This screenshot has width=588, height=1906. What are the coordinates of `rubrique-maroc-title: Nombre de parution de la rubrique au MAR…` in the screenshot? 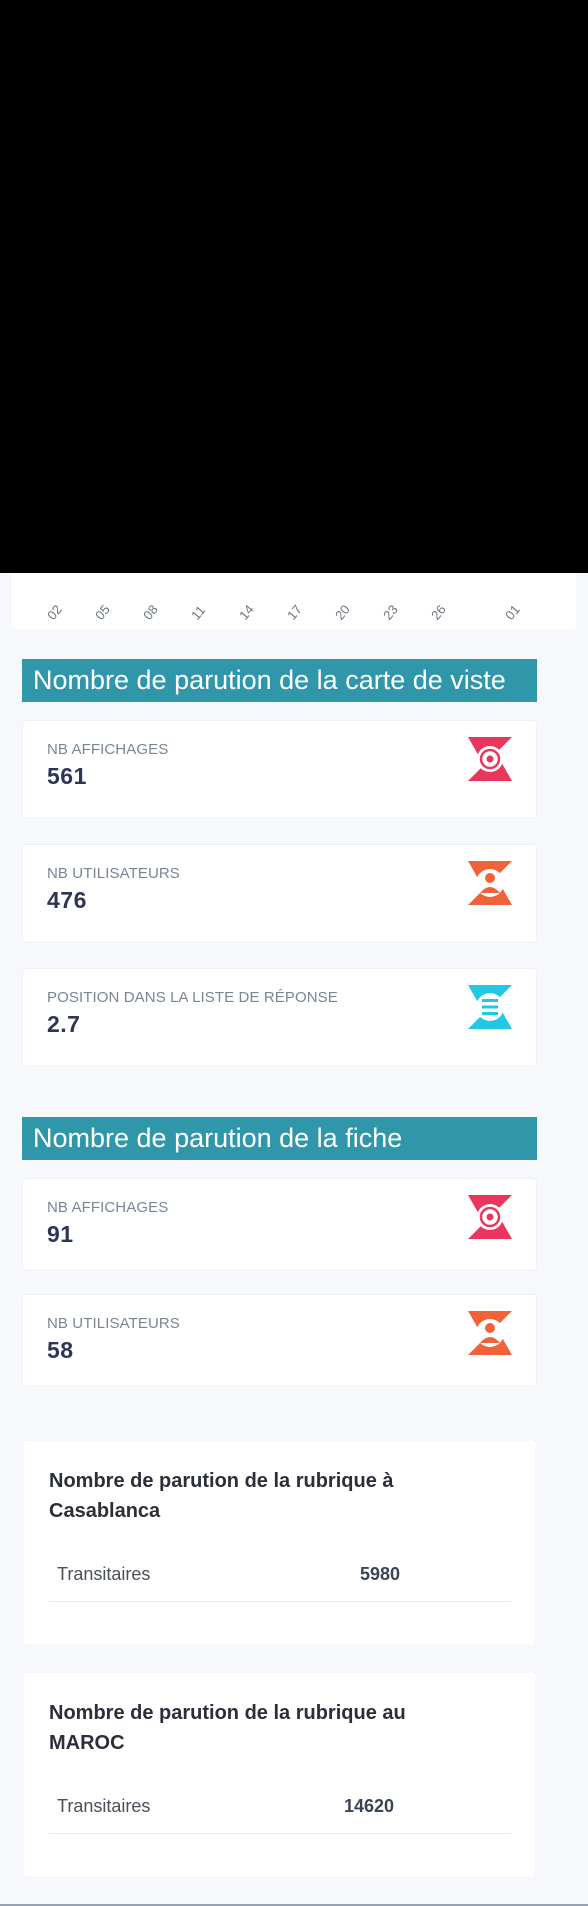 It's located at (227, 1728).